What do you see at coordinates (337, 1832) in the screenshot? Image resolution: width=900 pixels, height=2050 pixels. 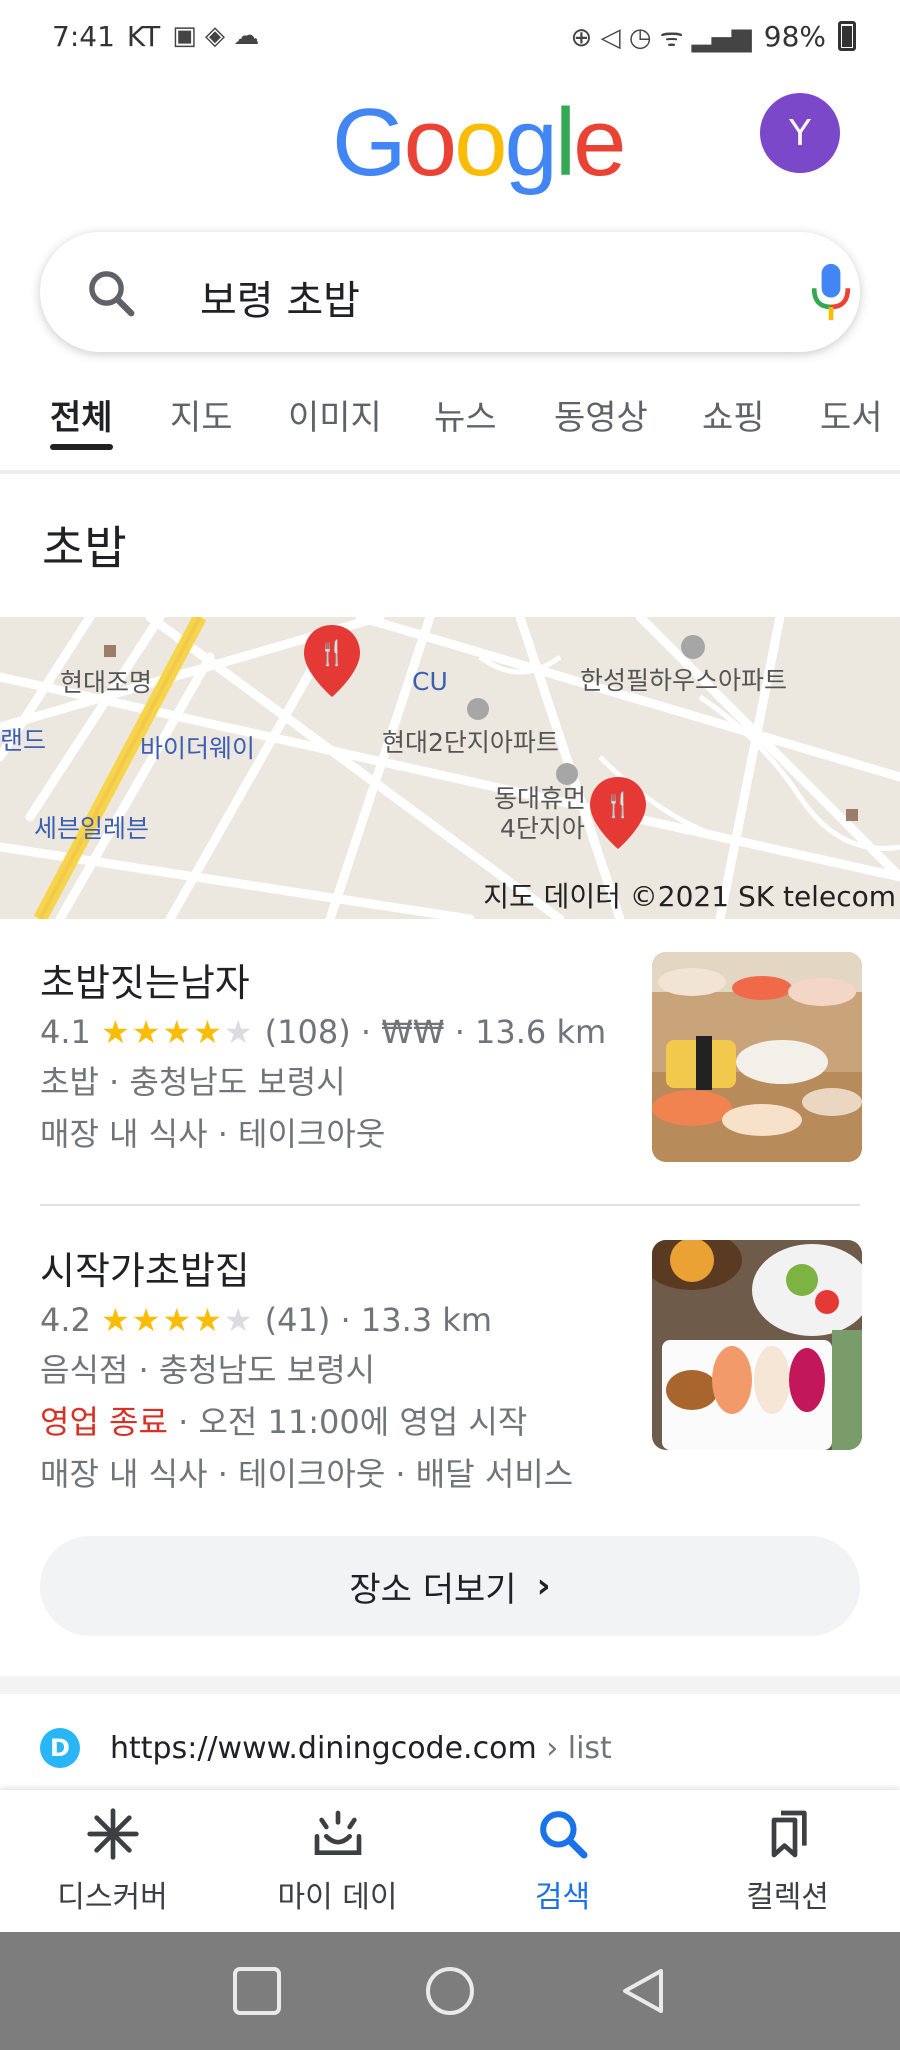 I see `sunrise-icon` at bounding box center [337, 1832].